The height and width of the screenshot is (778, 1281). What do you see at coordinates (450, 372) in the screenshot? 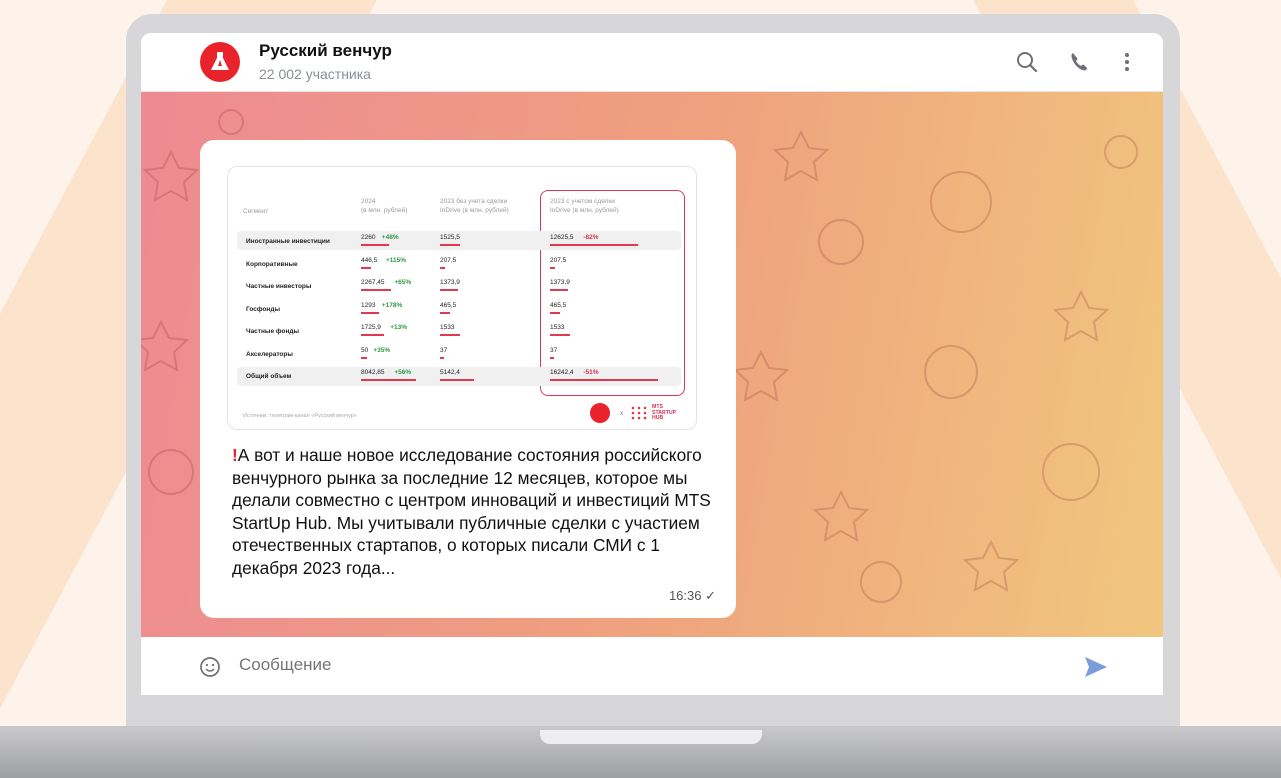
I see `table-cell-2023-without: 5142,4` at bounding box center [450, 372].